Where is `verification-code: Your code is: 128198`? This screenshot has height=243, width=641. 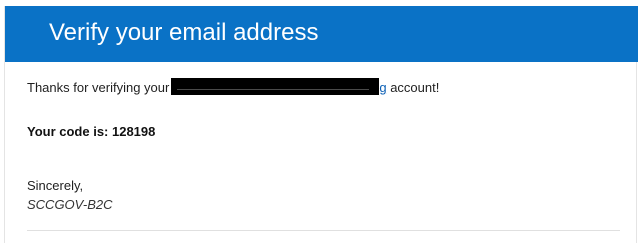
verification-code: Your code is: 128198 is located at coordinates (91, 131).